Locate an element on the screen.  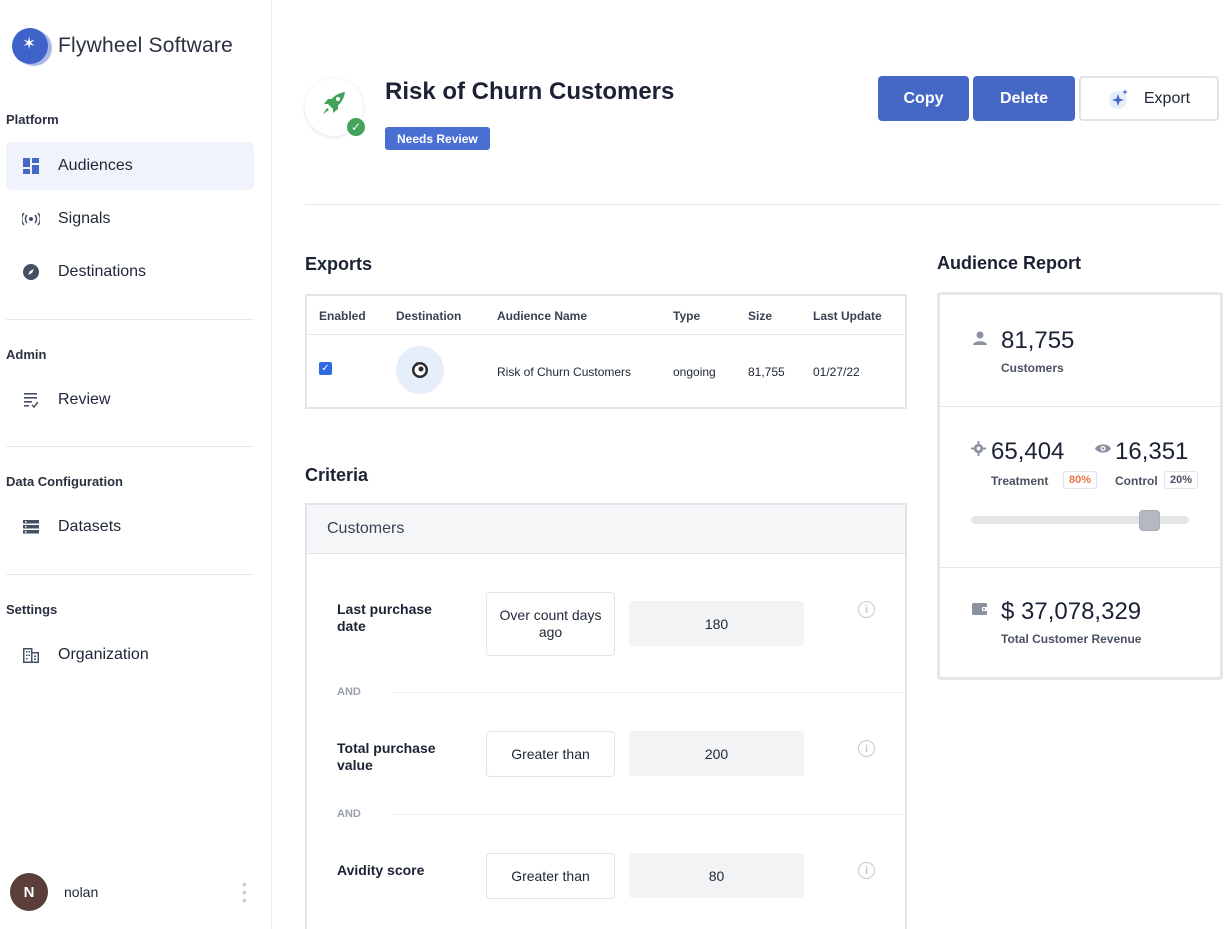
building-icon is located at coordinates (31, 655).